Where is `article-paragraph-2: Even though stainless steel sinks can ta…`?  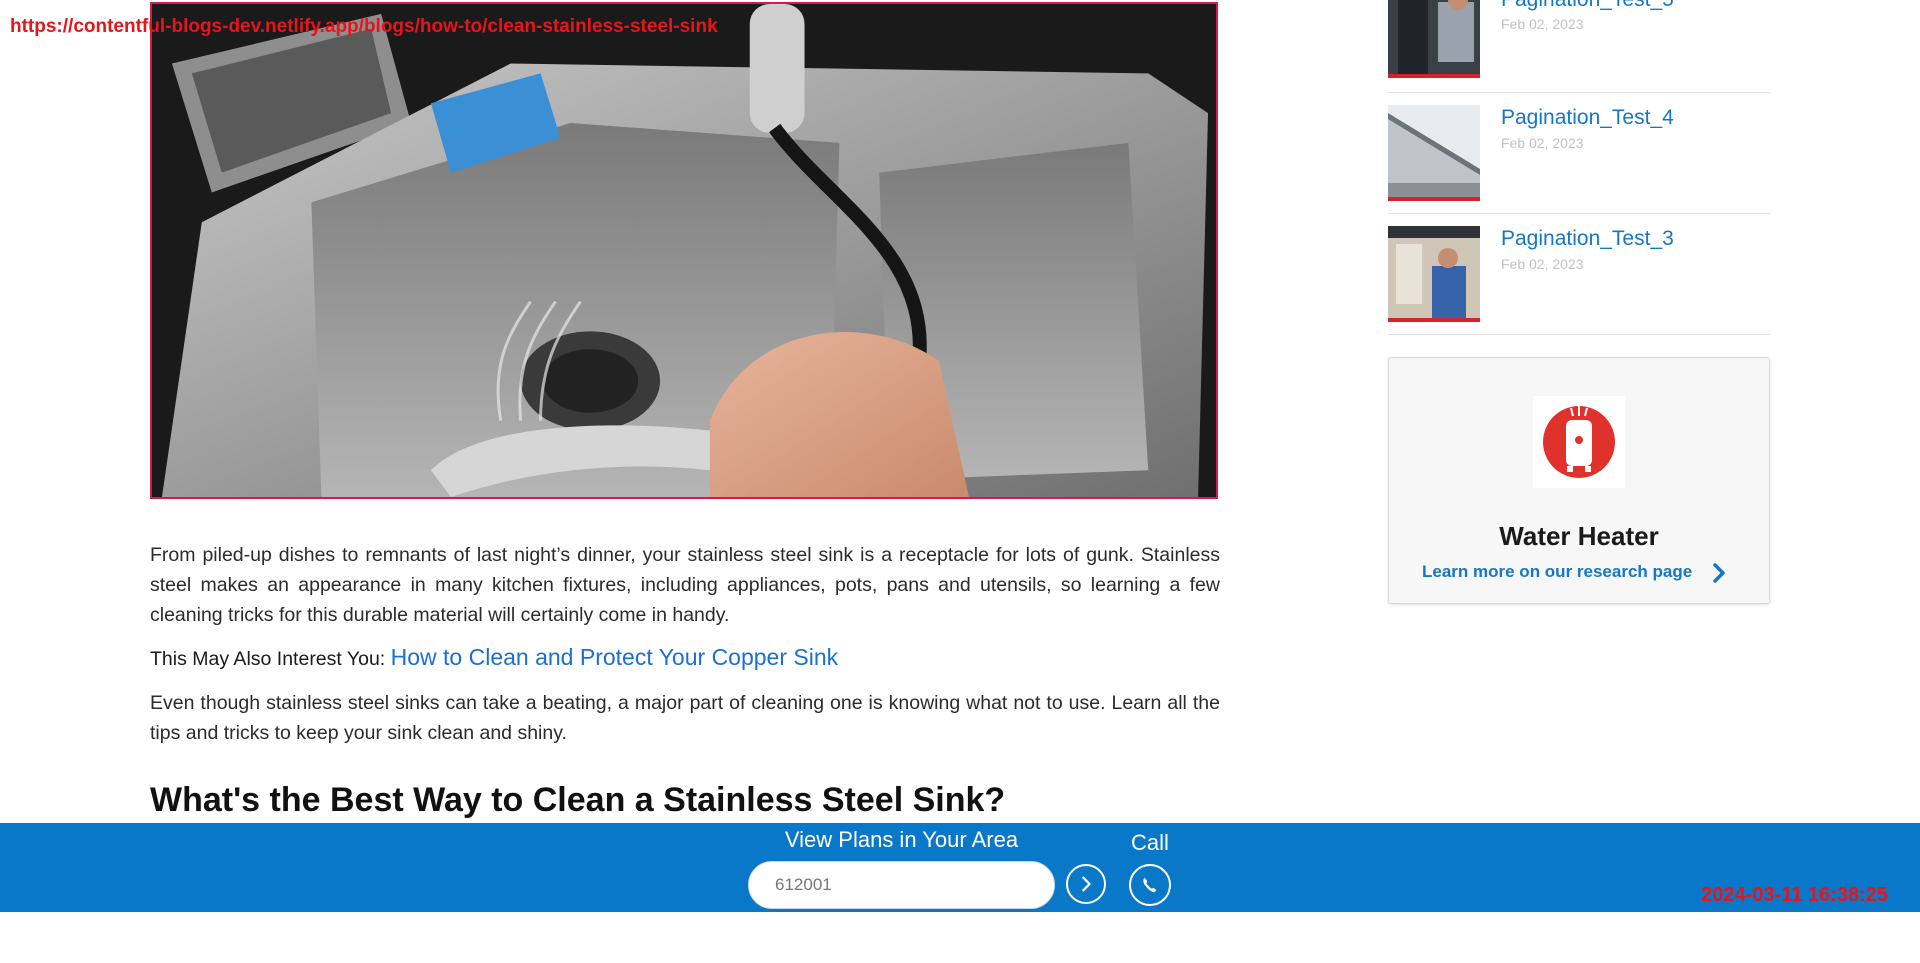
article-paragraph-2: Even though stainless steel sinks can ta… is located at coordinates (685, 718).